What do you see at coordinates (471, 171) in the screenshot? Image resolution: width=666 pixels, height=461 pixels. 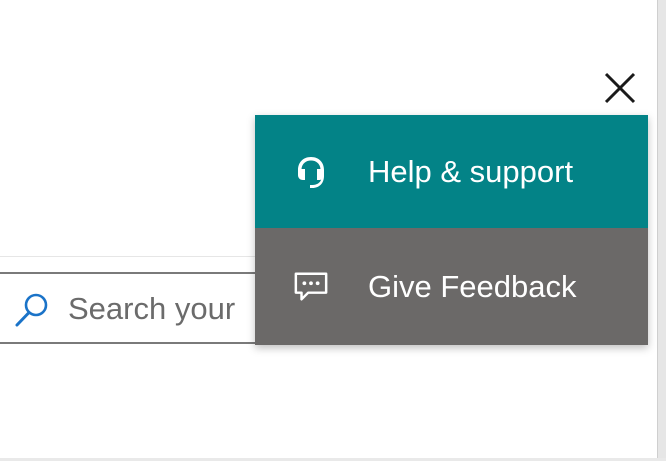 I see `menu-item-label: Help & support` at bounding box center [471, 171].